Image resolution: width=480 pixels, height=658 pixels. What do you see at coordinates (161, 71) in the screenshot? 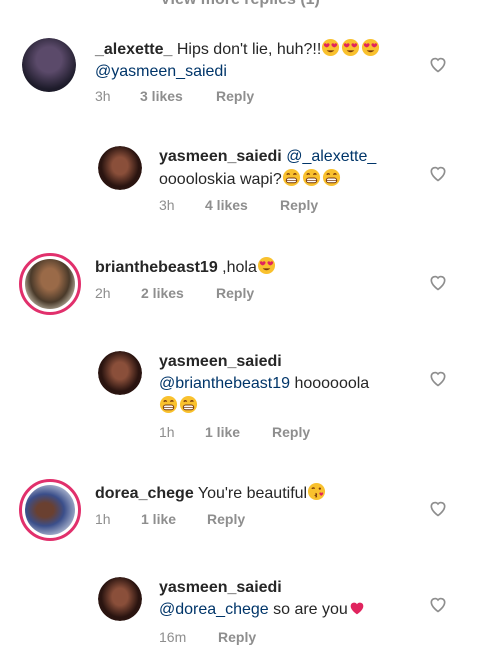
I see `comment-mention: @yasmeen_saiedi` at bounding box center [161, 71].